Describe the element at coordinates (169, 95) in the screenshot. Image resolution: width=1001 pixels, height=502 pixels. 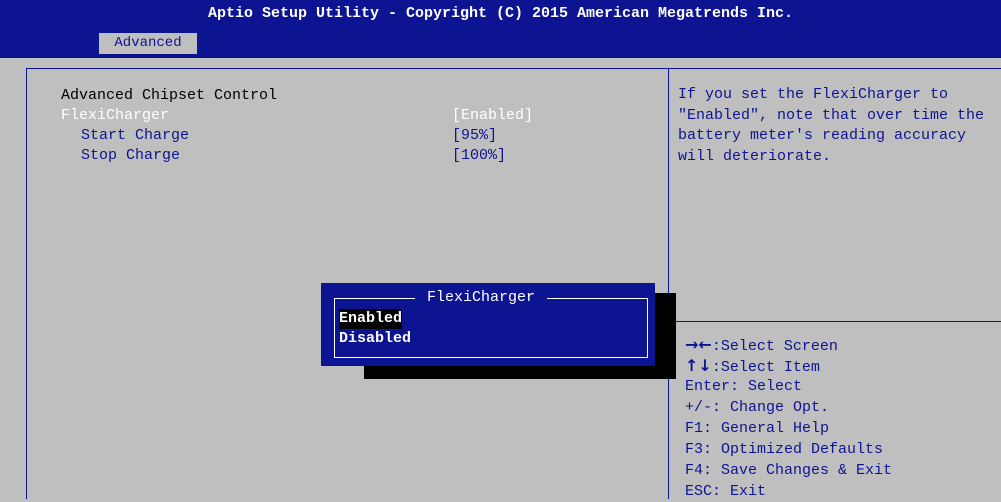
I see `section-title: Advanced Chipset Control` at that location.